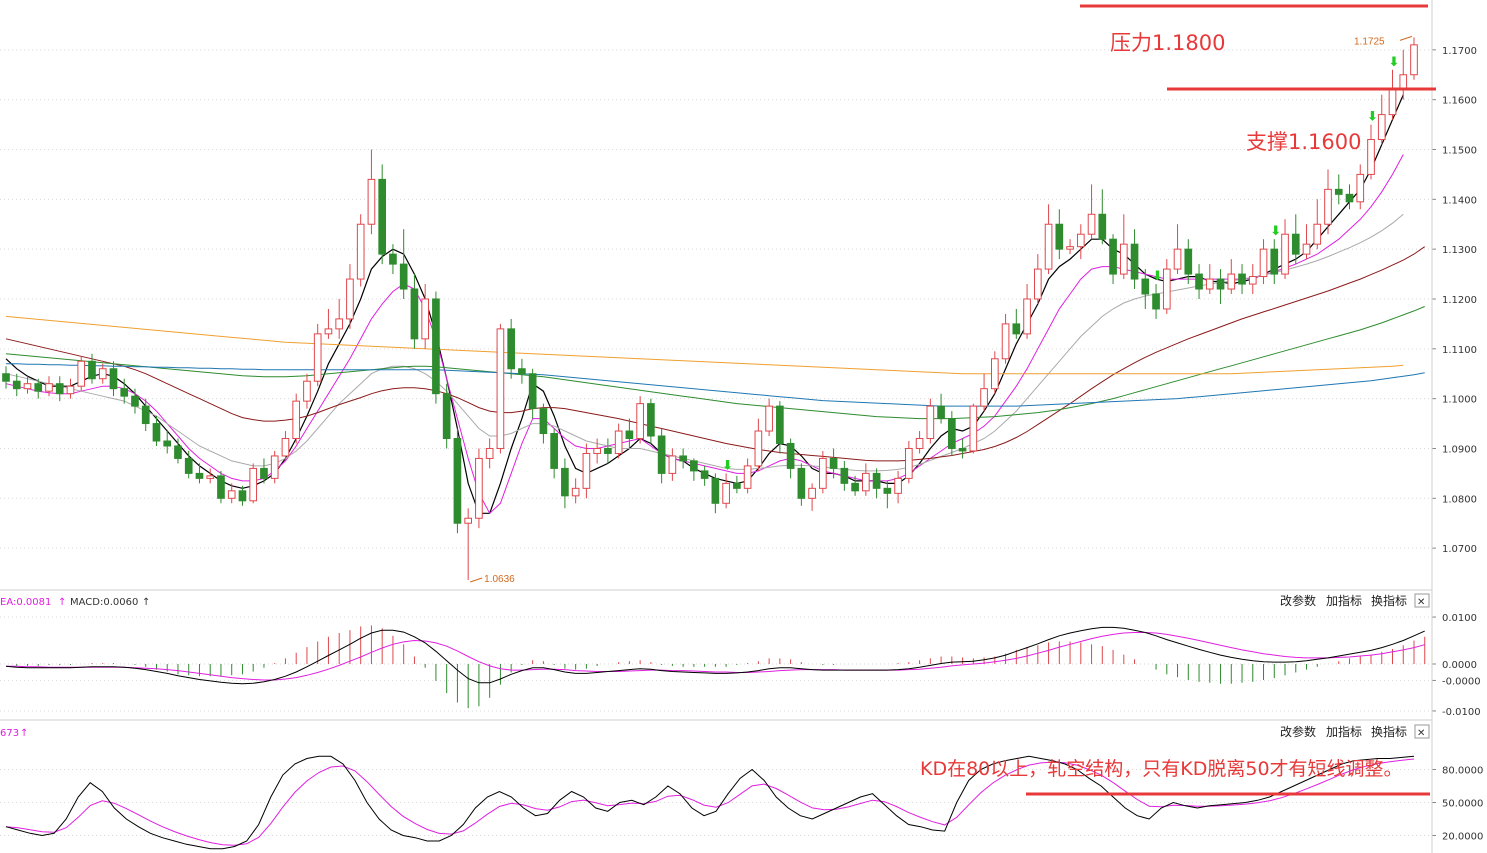 This screenshot has height=853, width=1487. I want to click on price-tick-label: 1.1300, so click(1459, 250).